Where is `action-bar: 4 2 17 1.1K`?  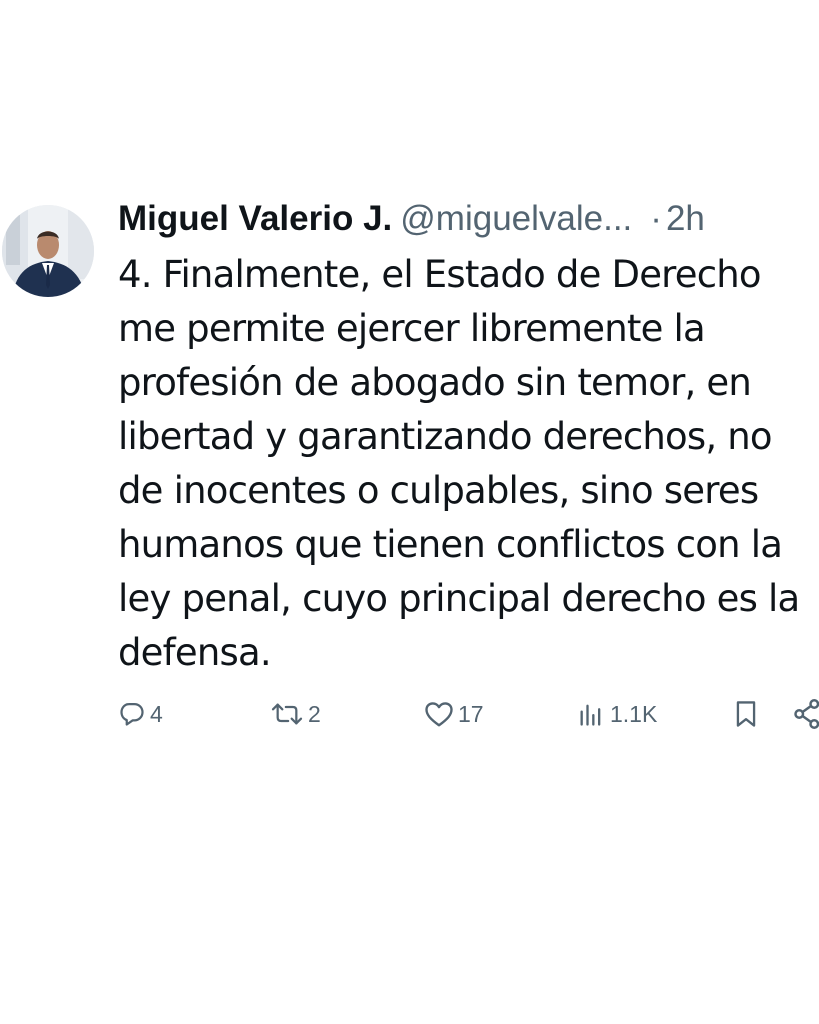
action-bar: 4 2 17 1.1K is located at coordinates (409, 714).